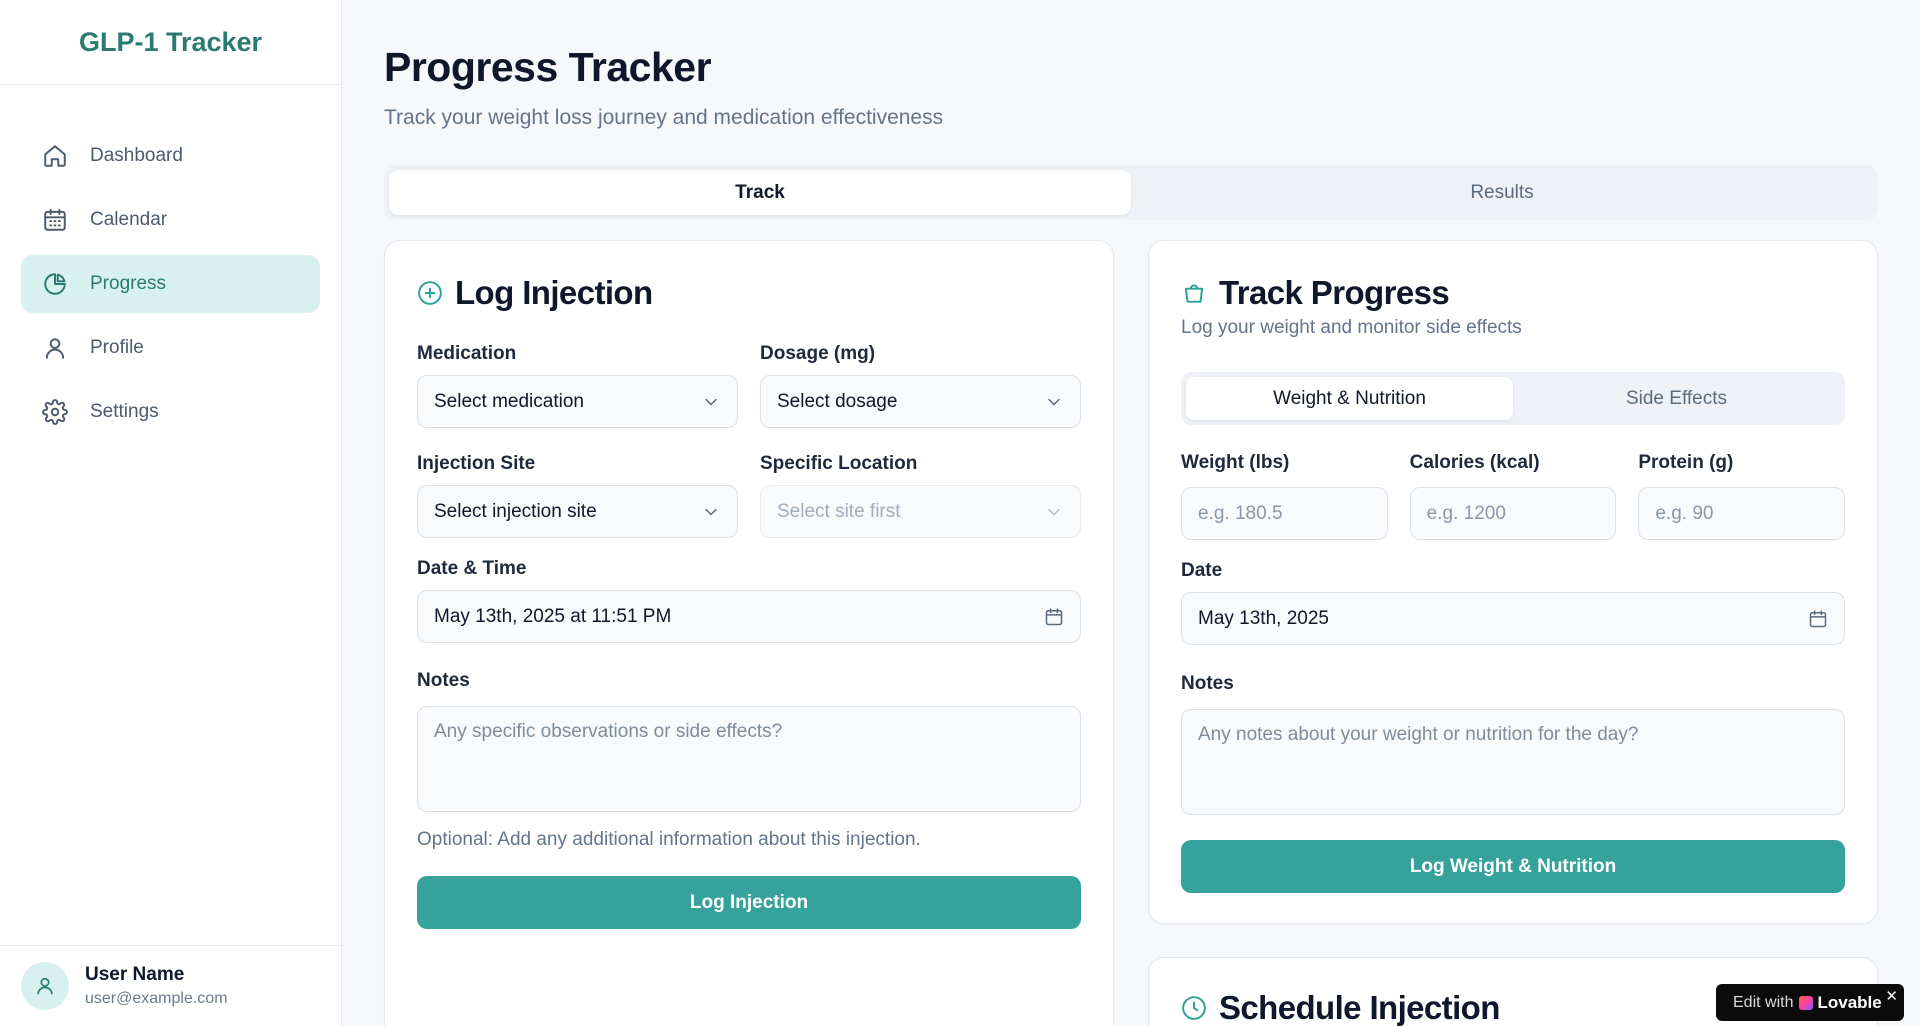  I want to click on medication-label: Medication, so click(467, 353).